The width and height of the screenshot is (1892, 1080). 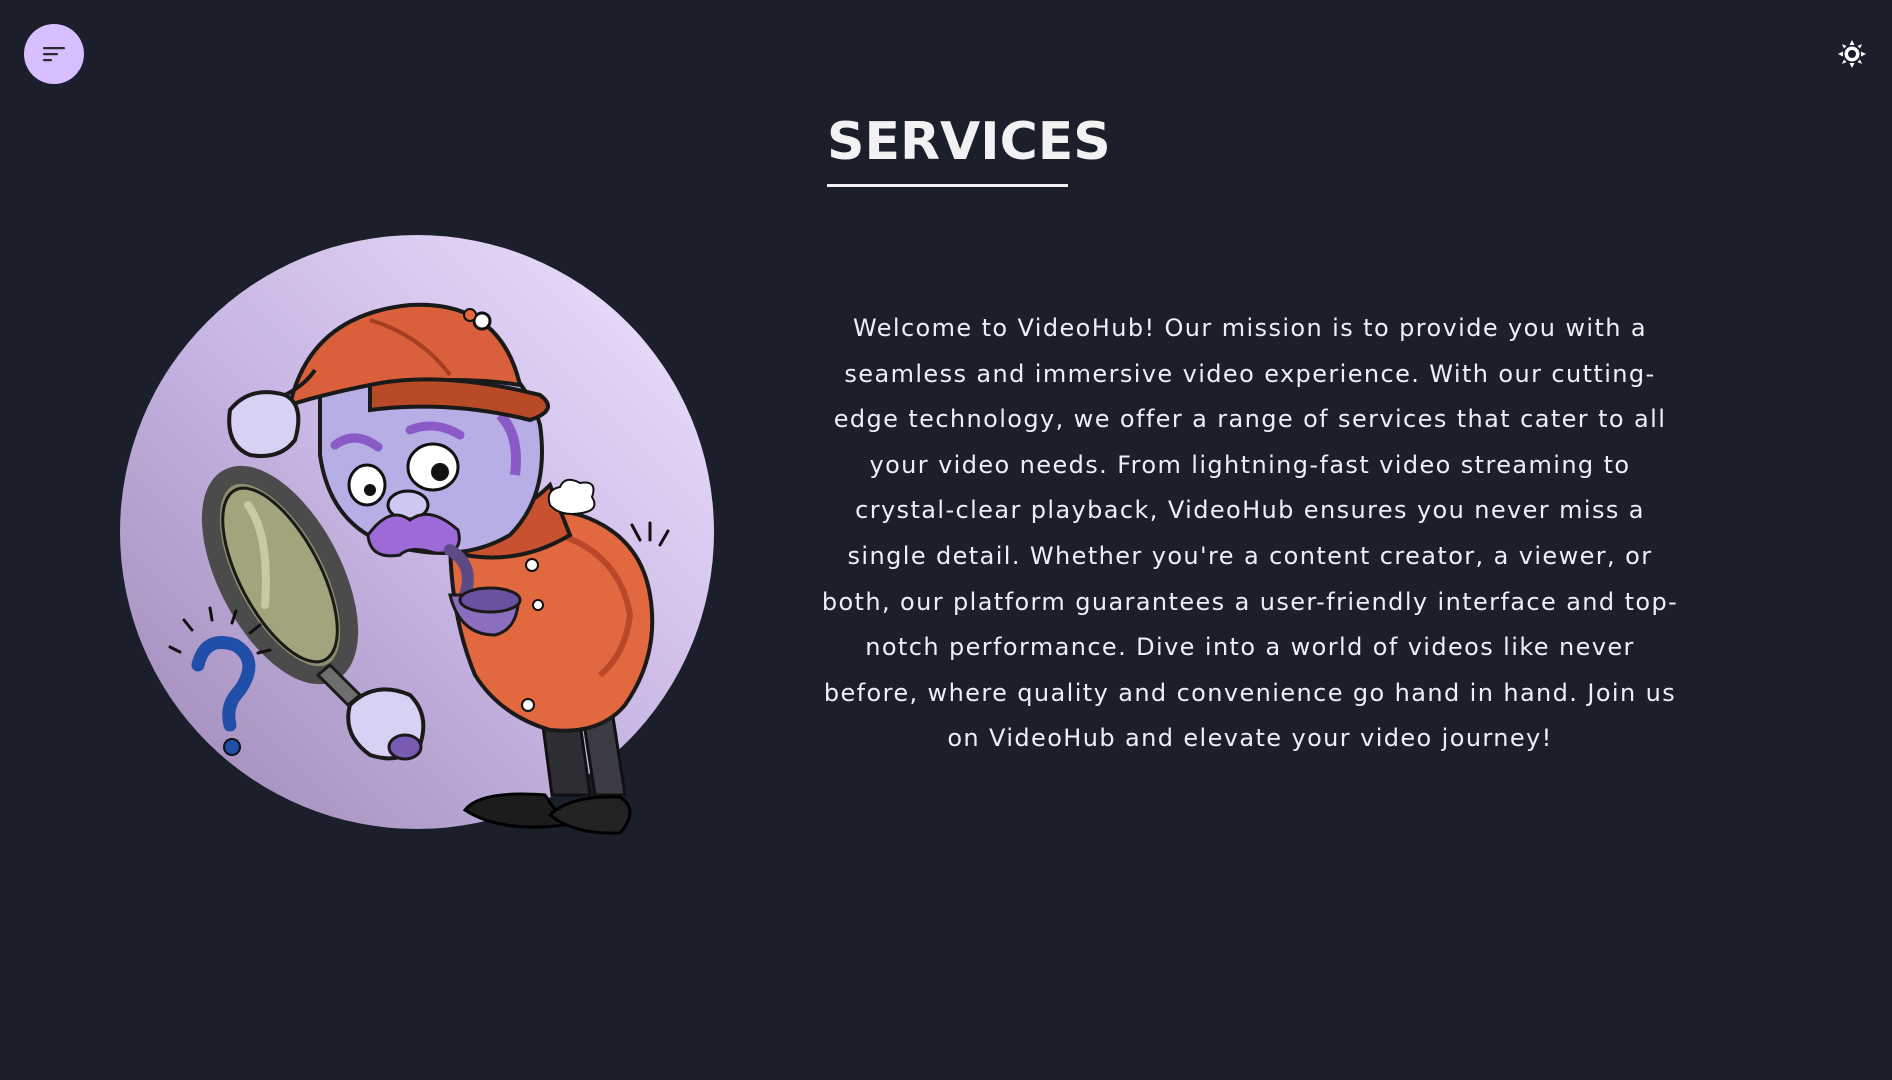 What do you see at coordinates (947, 185) in the screenshot?
I see `title-underline` at bounding box center [947, 185].